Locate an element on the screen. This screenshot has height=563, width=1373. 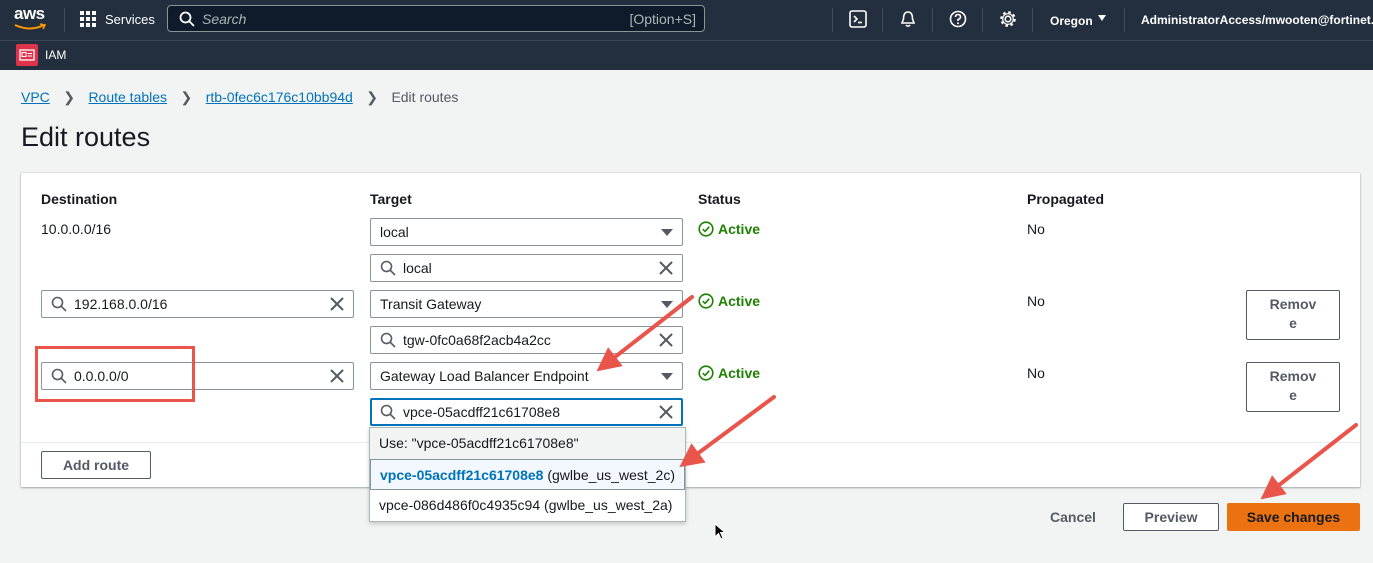
cloudshell-icon is located at coordinates (858, 19).